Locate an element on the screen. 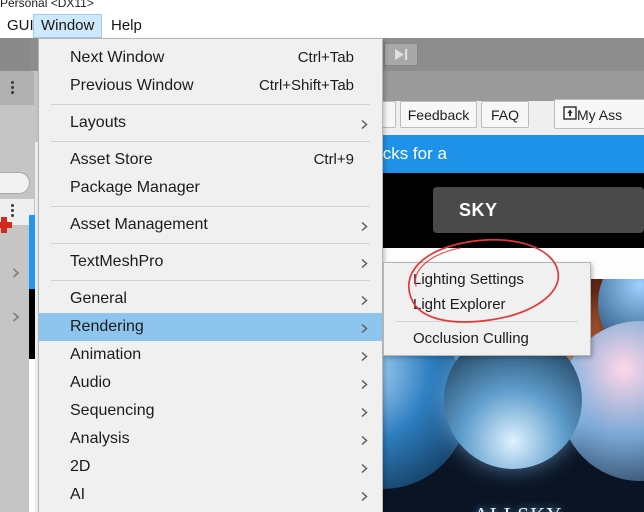  scene-accent-strip-black is located at coordinates (32, 324).